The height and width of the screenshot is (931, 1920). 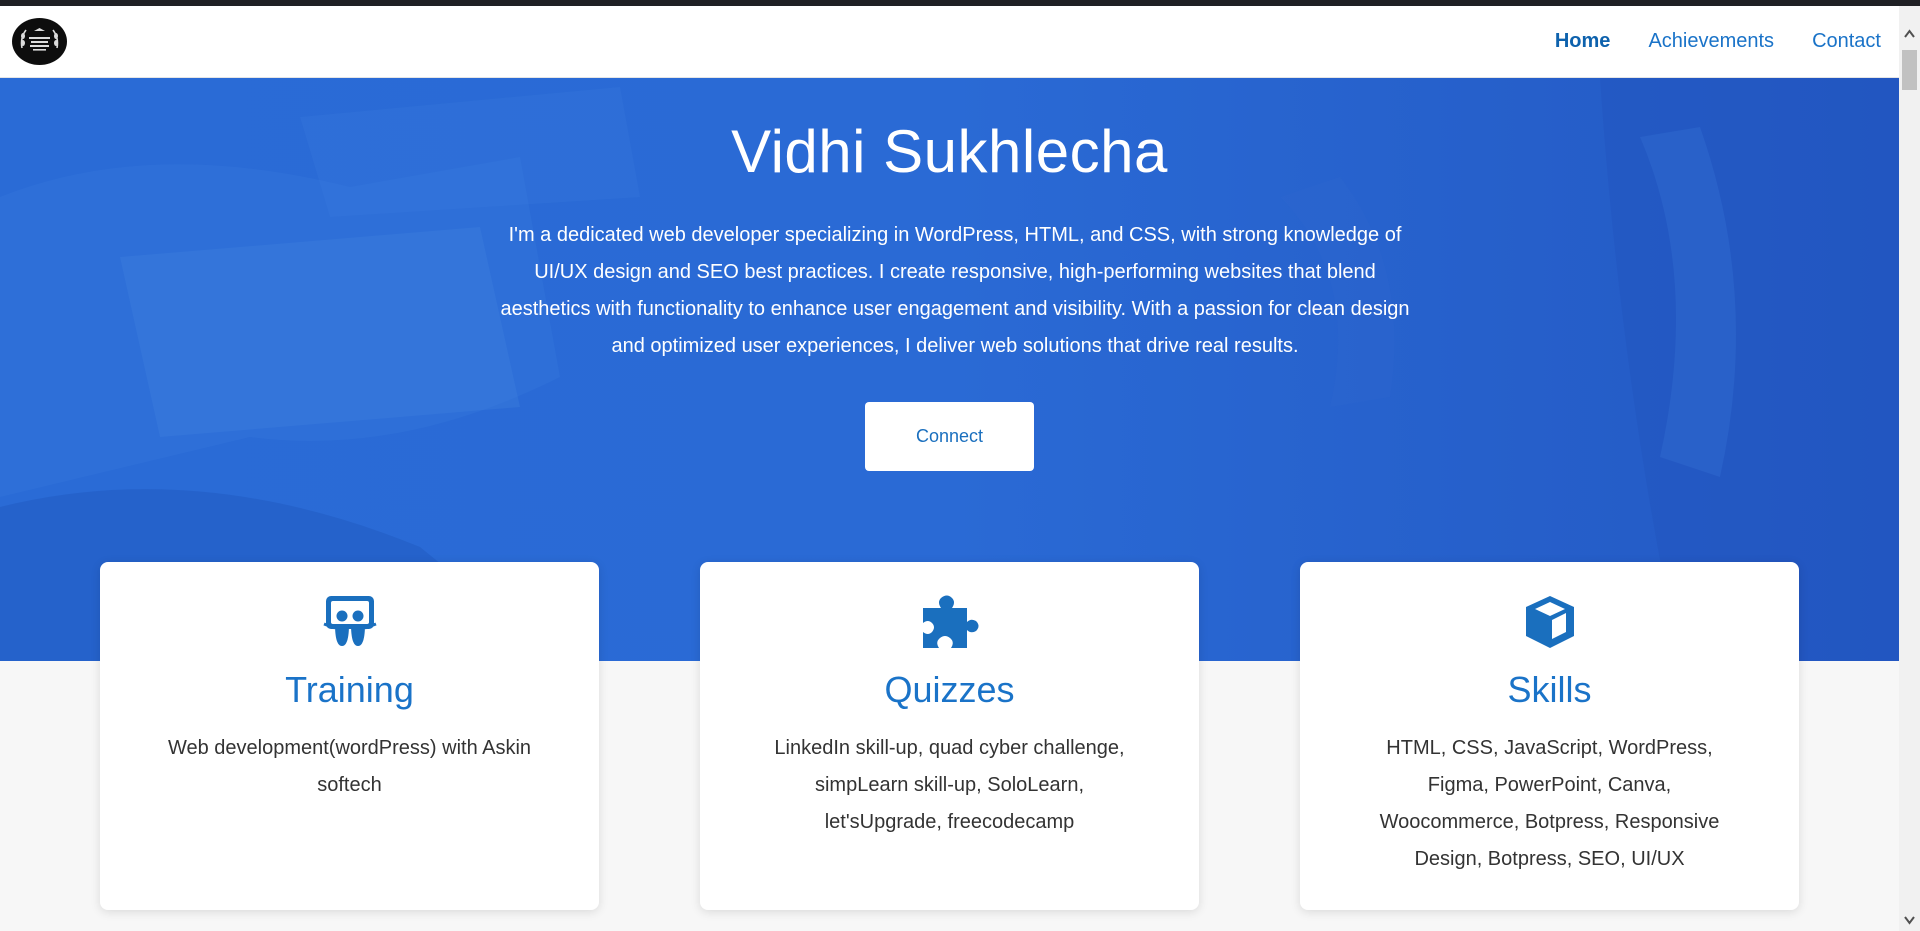 What do you see at coordinates (949, 689) in the screenshot?
I see `card-title-quizzes: Quizzes` at bounding box center [949, 689].